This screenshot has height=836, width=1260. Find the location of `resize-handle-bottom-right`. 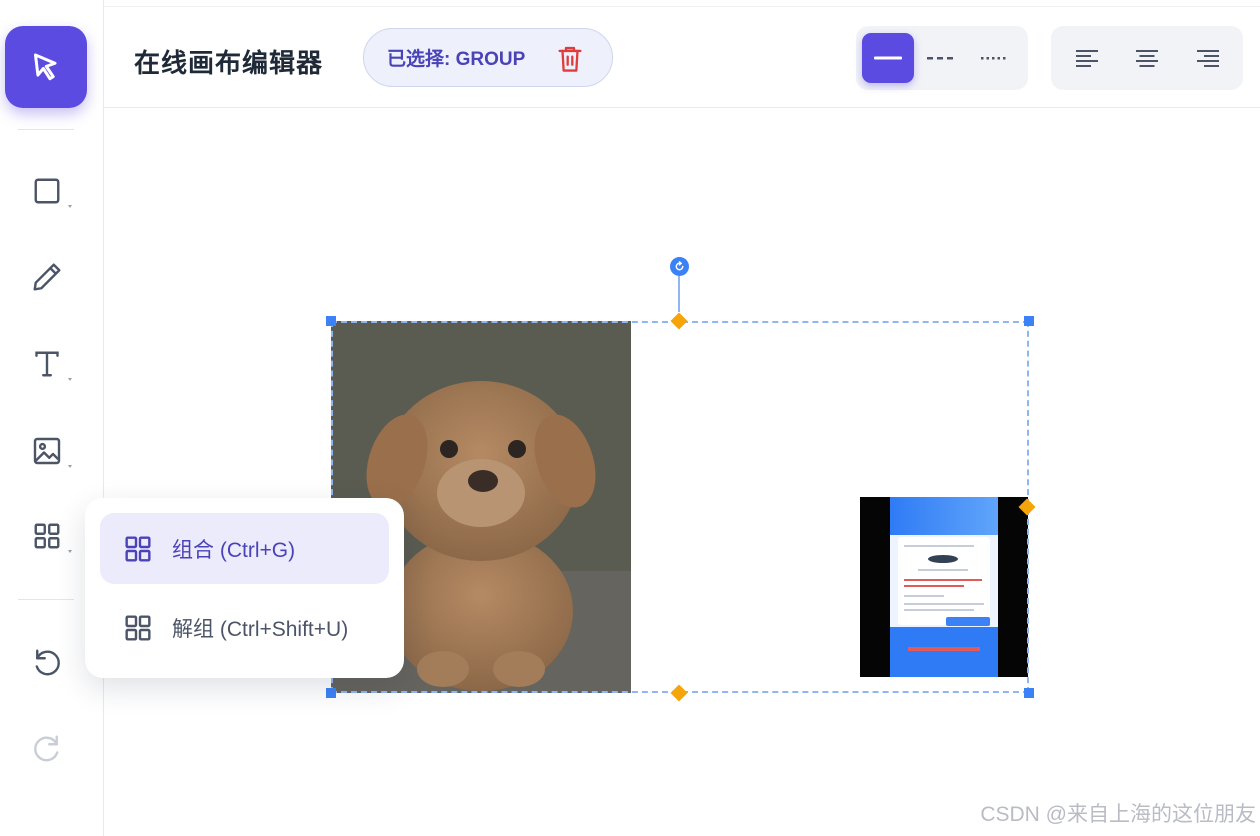

resize-handle-bottom-right is located at coordinates (1029, 693).